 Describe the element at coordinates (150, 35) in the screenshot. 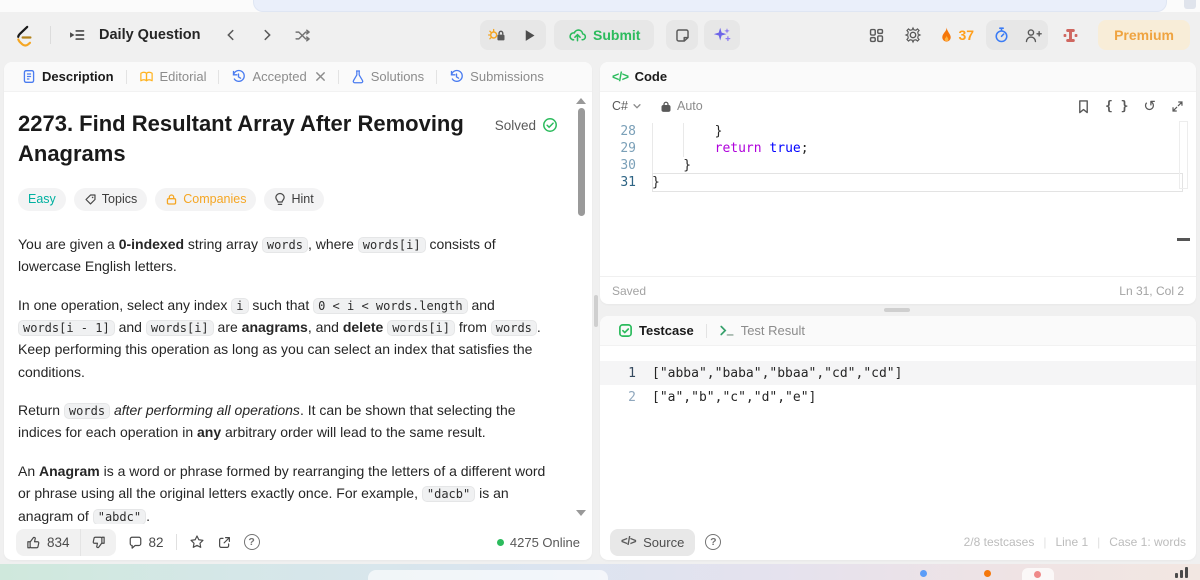

I see `daily-question-label: Daily Question` at that location.